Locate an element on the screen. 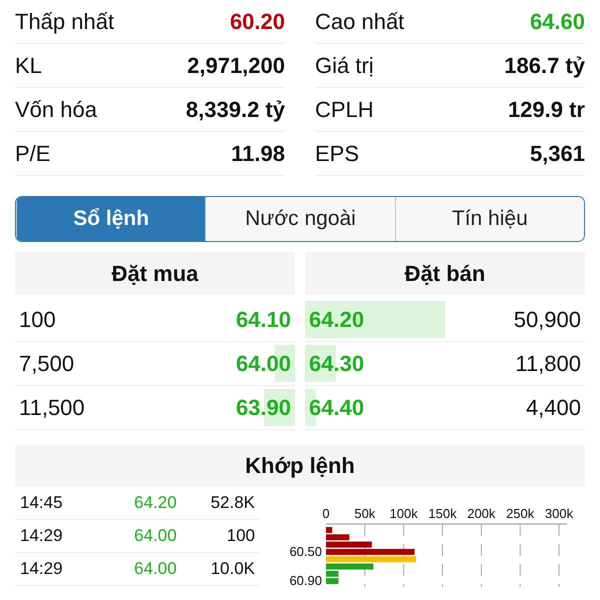  tab: Sổ lệnh is located at coordinates (111, 219).